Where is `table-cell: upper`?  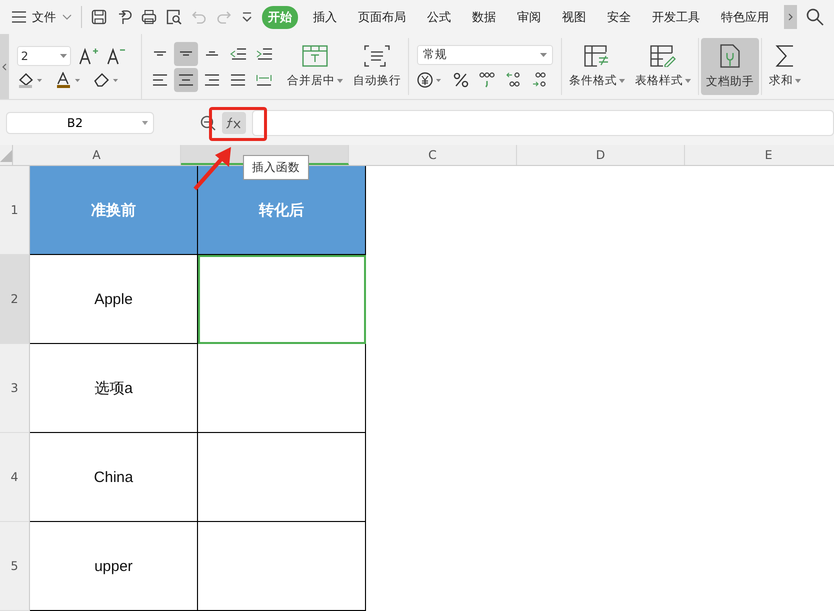
table-cell: upper is located at coordinates (114, 566).